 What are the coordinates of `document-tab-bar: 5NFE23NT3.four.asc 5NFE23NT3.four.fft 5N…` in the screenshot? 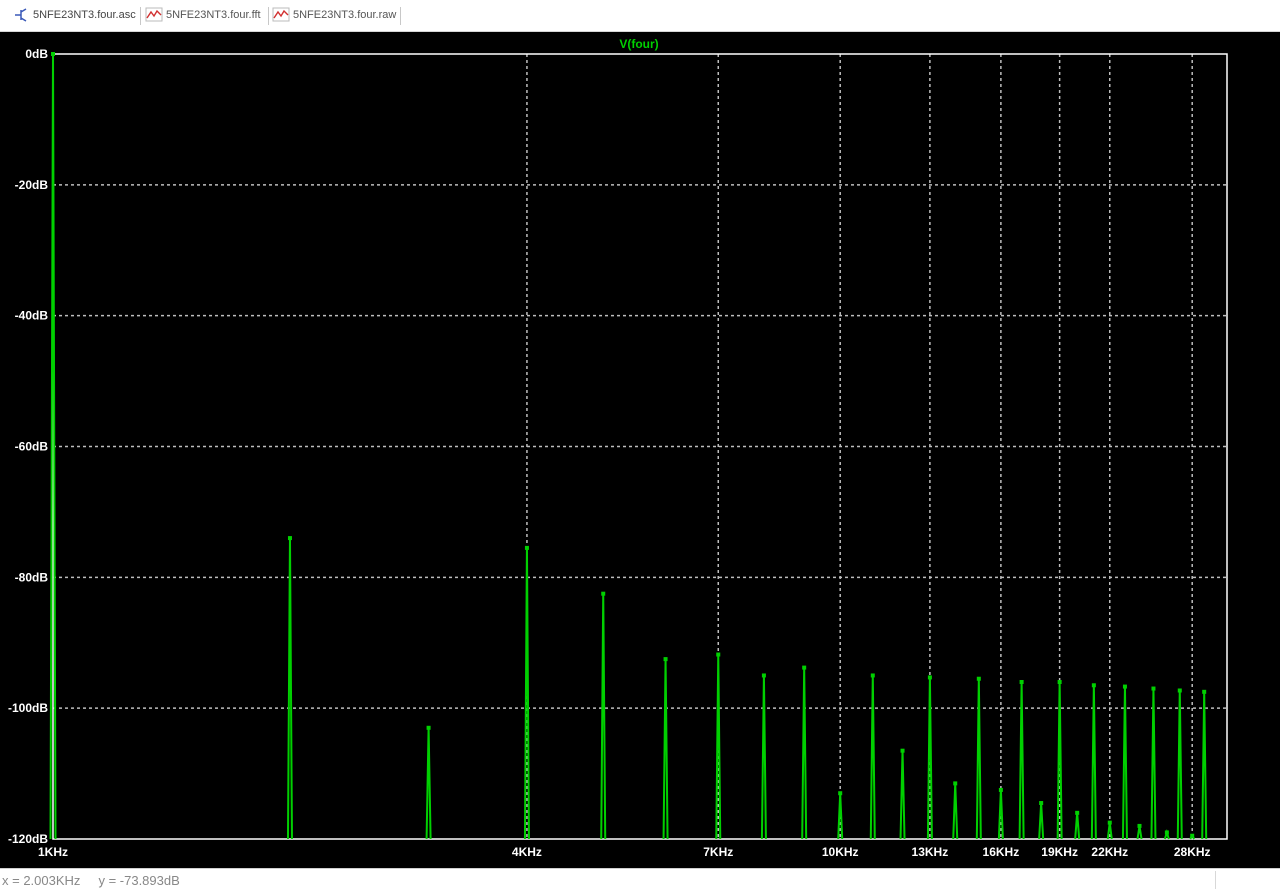 It's located at (640, 16).